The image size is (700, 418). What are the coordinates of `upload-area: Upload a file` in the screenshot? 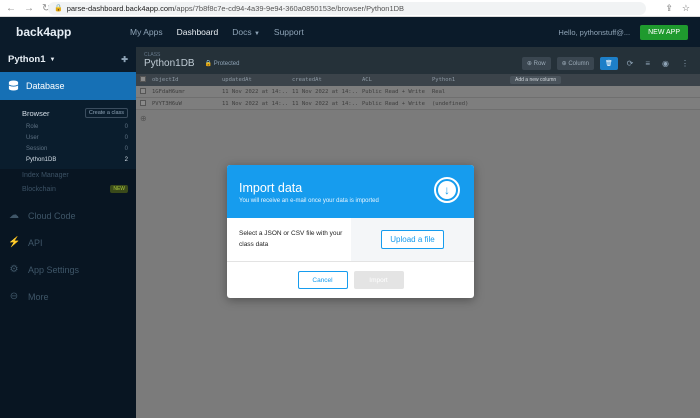 It's located at (412, 239).